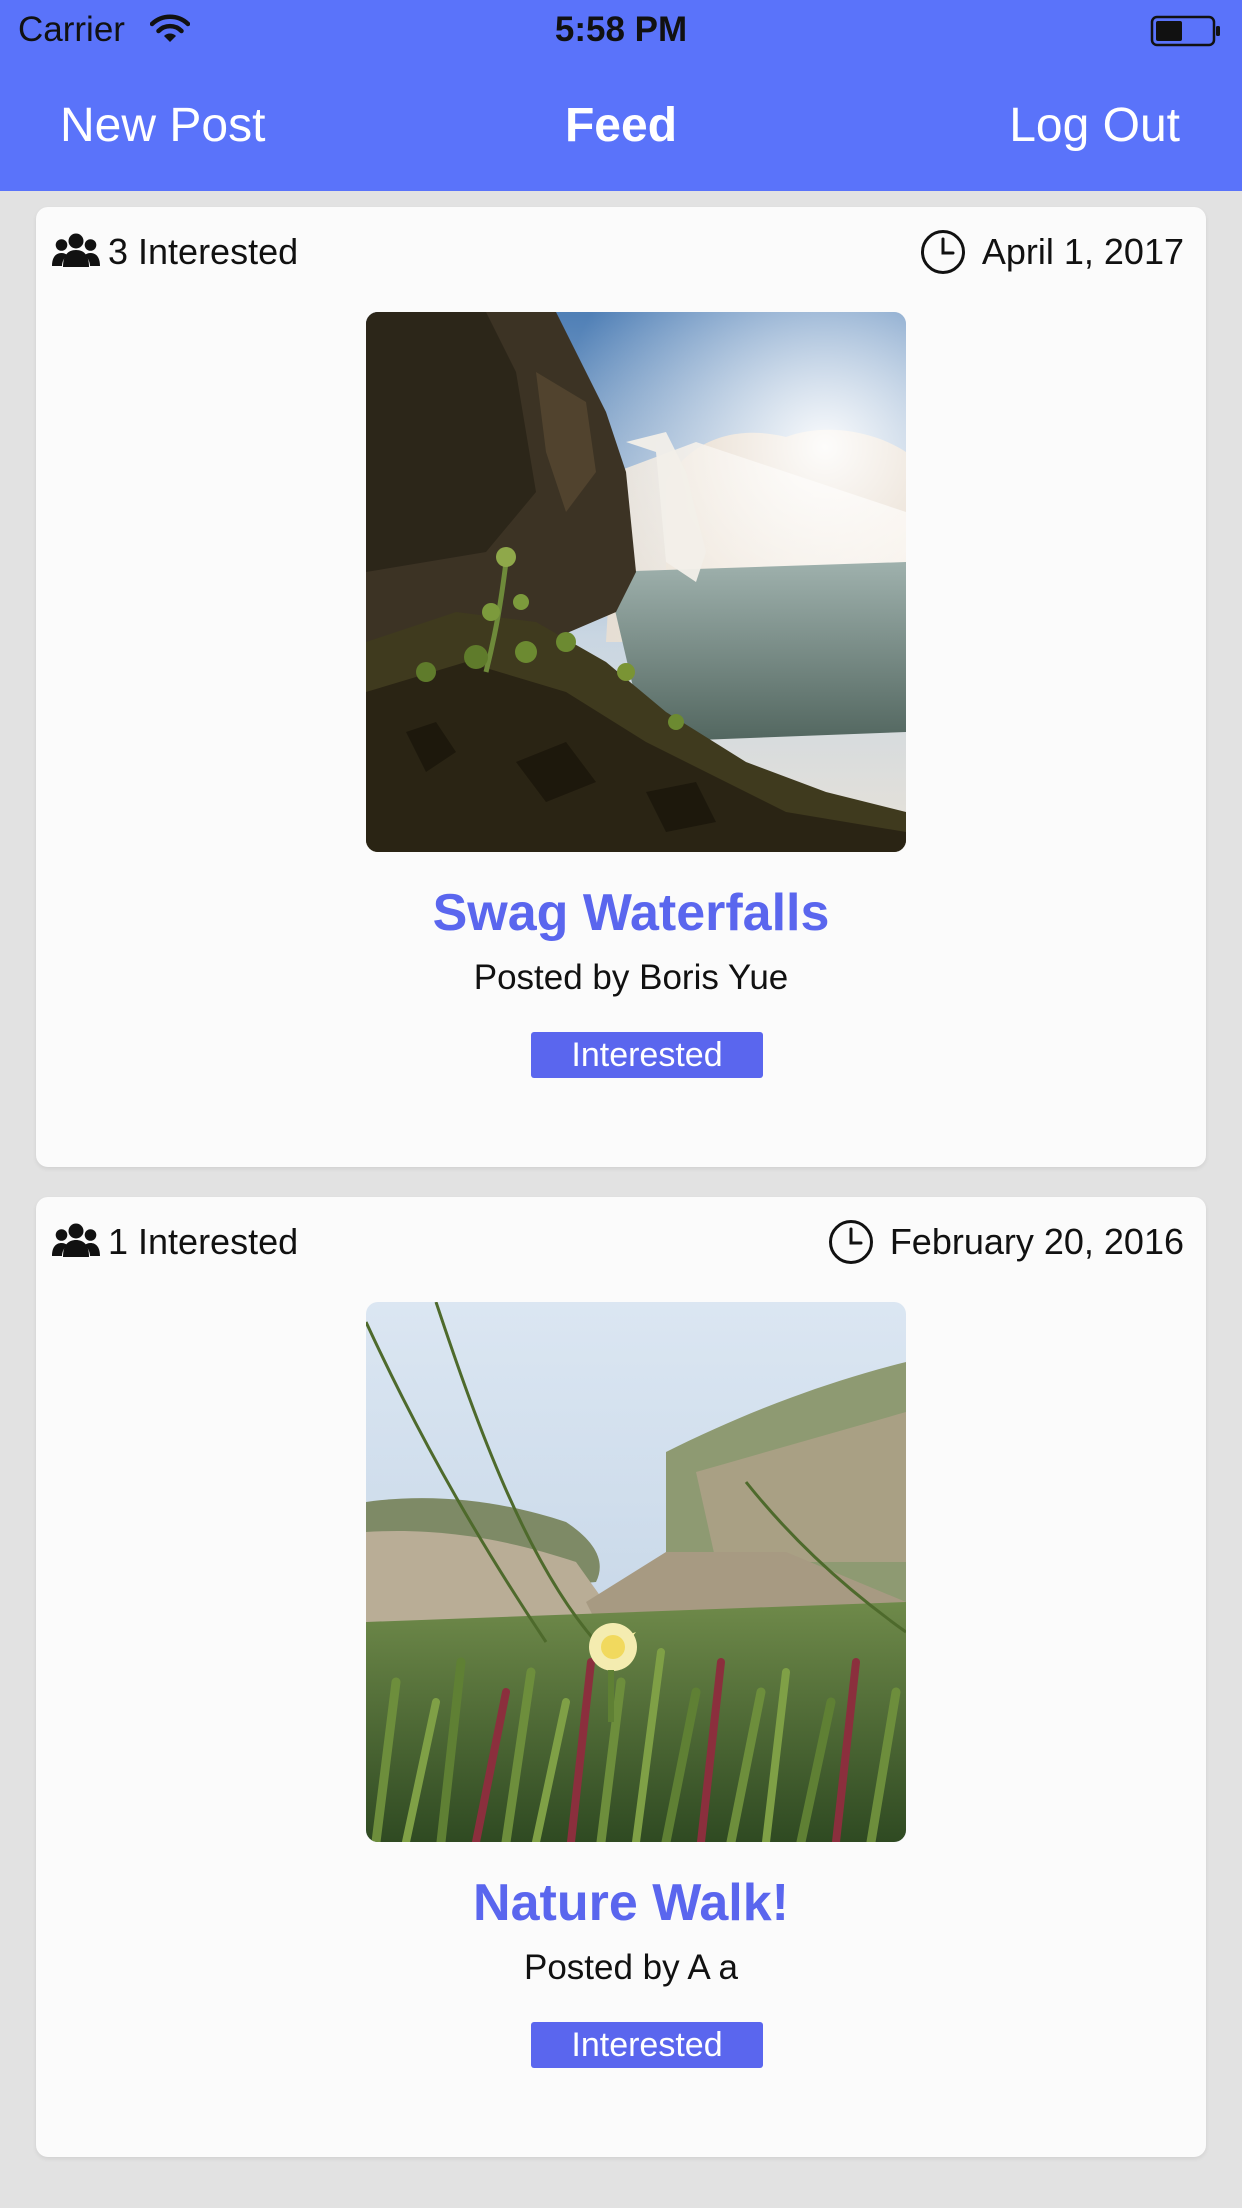  I want to click on interested-count-label: 3 Interested, so click(203, 251).